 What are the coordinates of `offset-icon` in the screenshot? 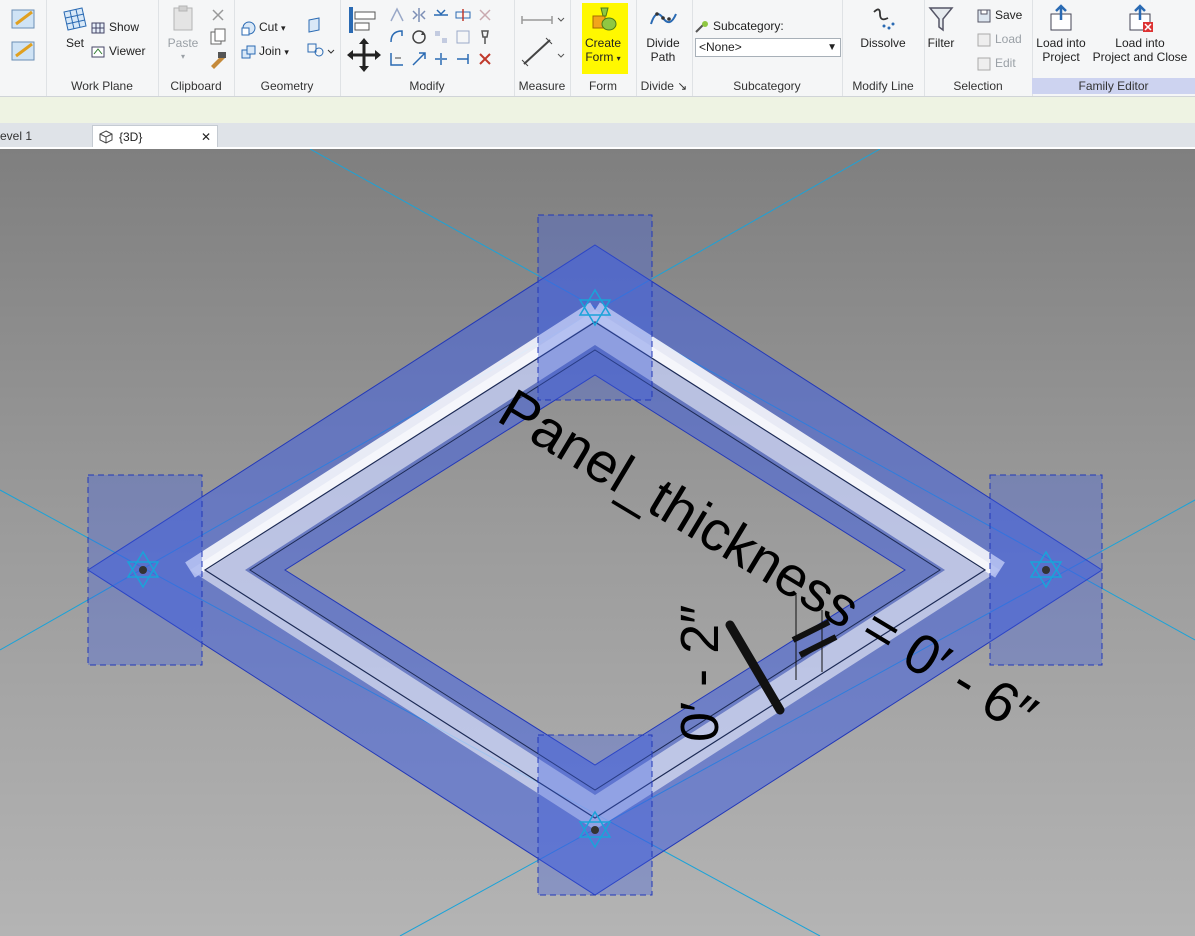 It's located at (397, 15).